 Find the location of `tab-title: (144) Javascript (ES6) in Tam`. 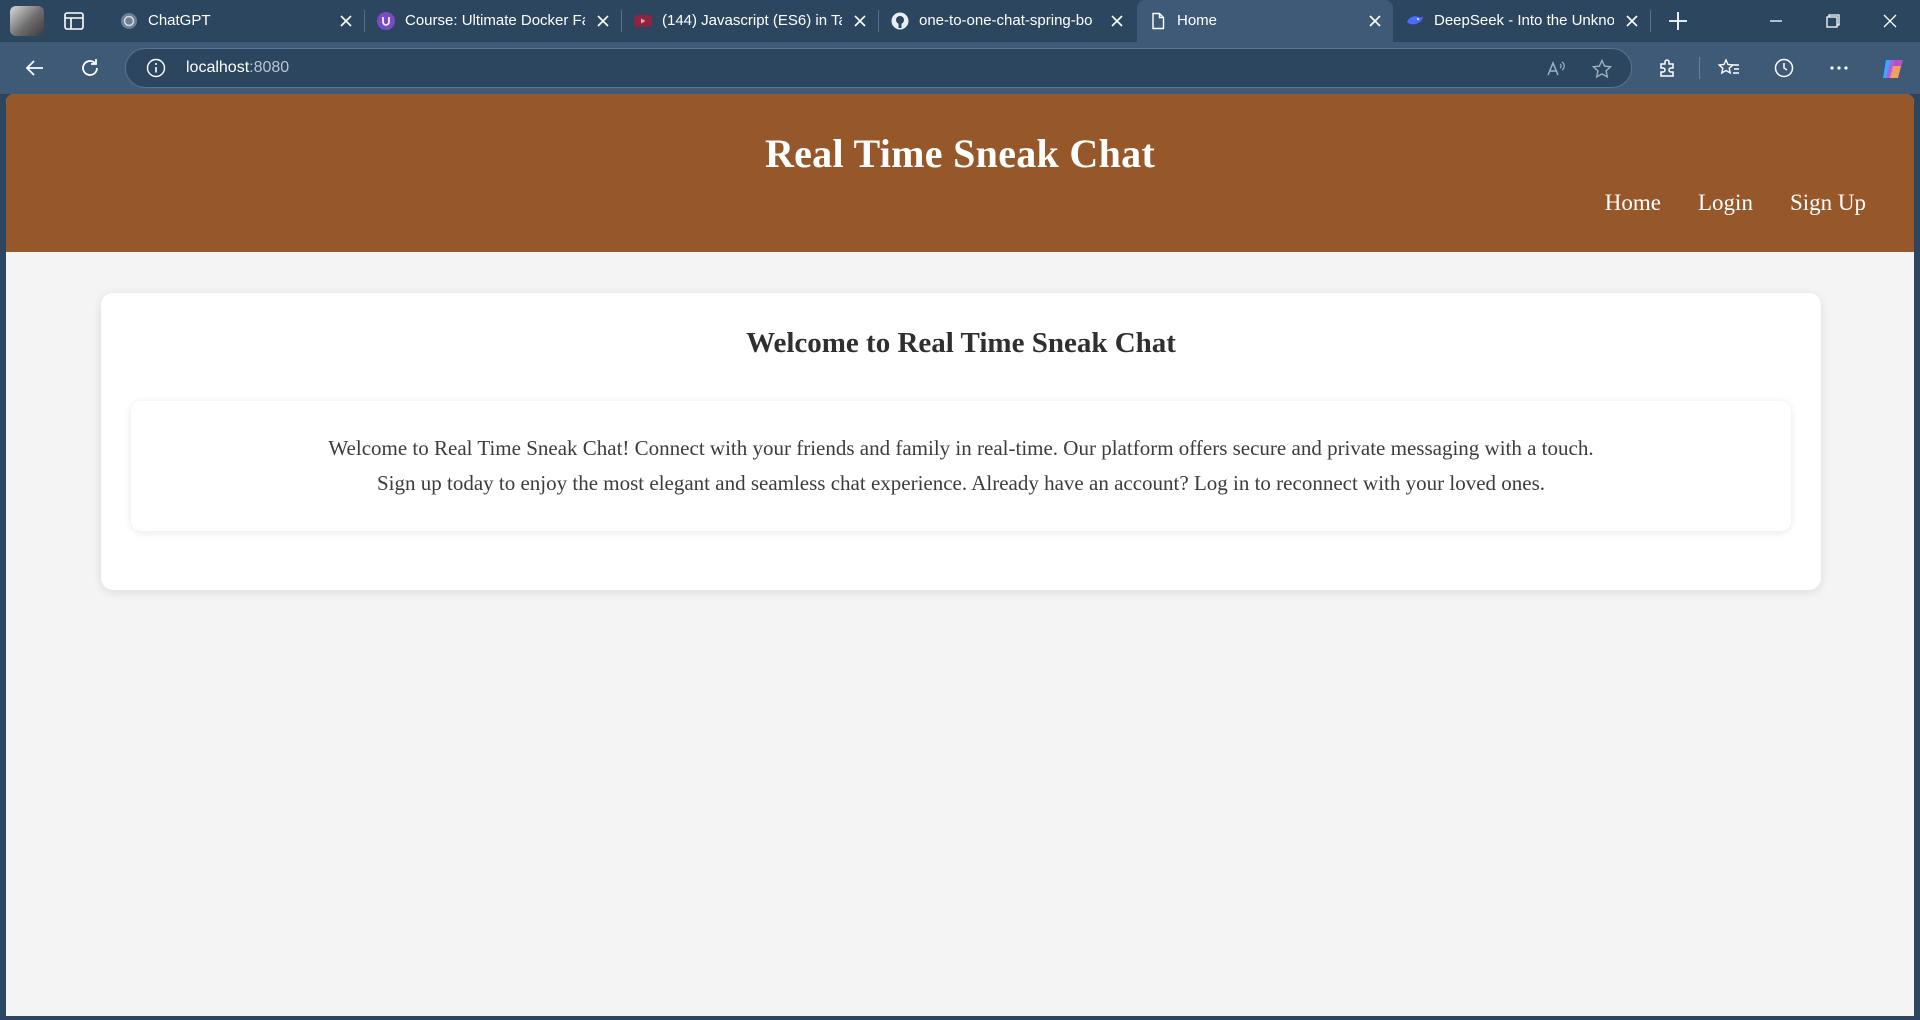

tab-title: (144) Javascript (ES6) in Tam is located at coordinates (752, 20).